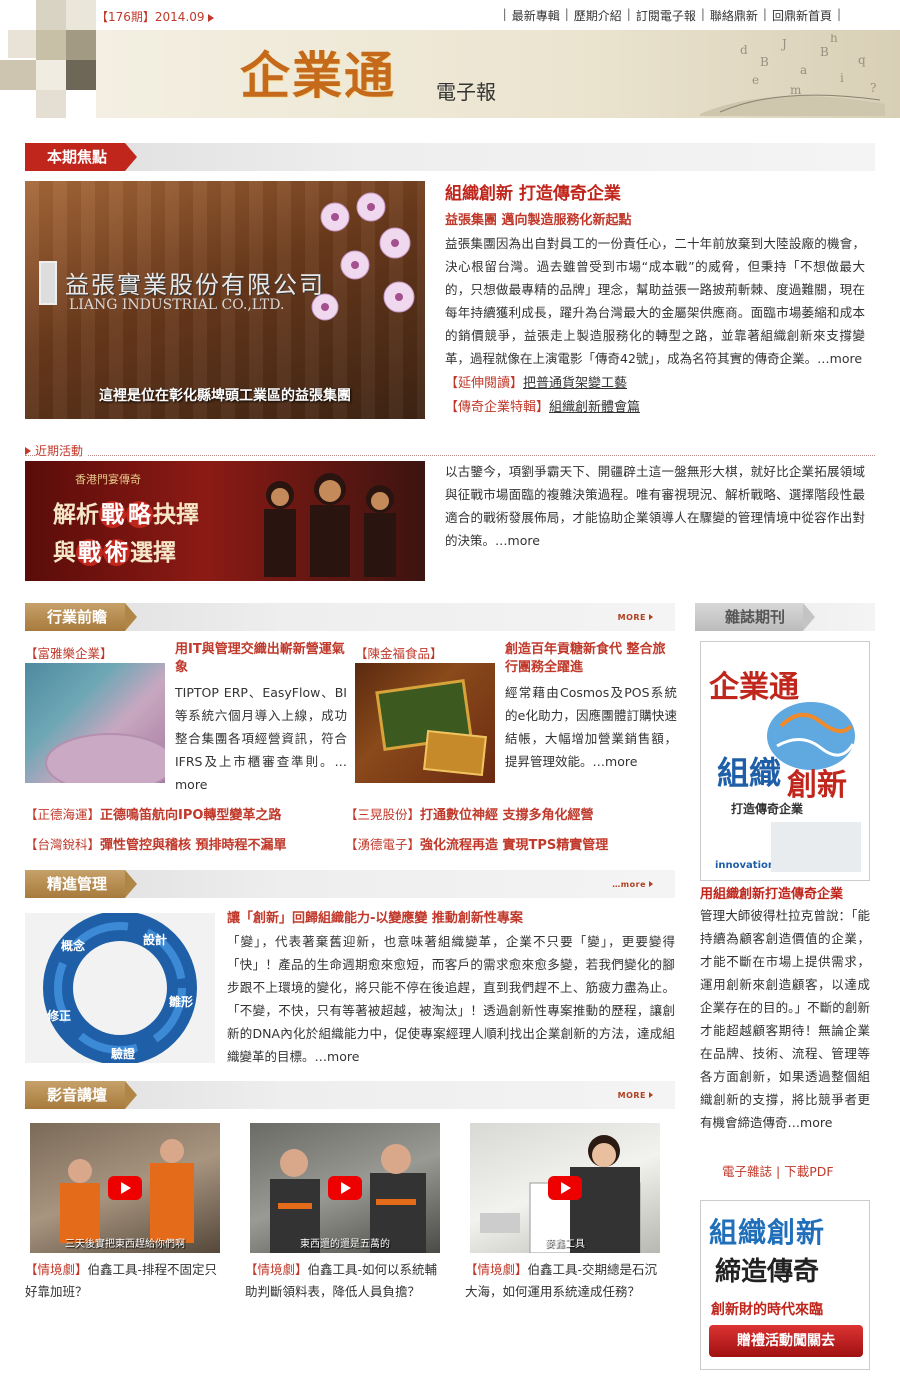 The image size is (900, 1384). What do you see at coordinates (749, 773) in the screenshot?
I see `cover-title-1: 組織` at bounding box center [749, 773].